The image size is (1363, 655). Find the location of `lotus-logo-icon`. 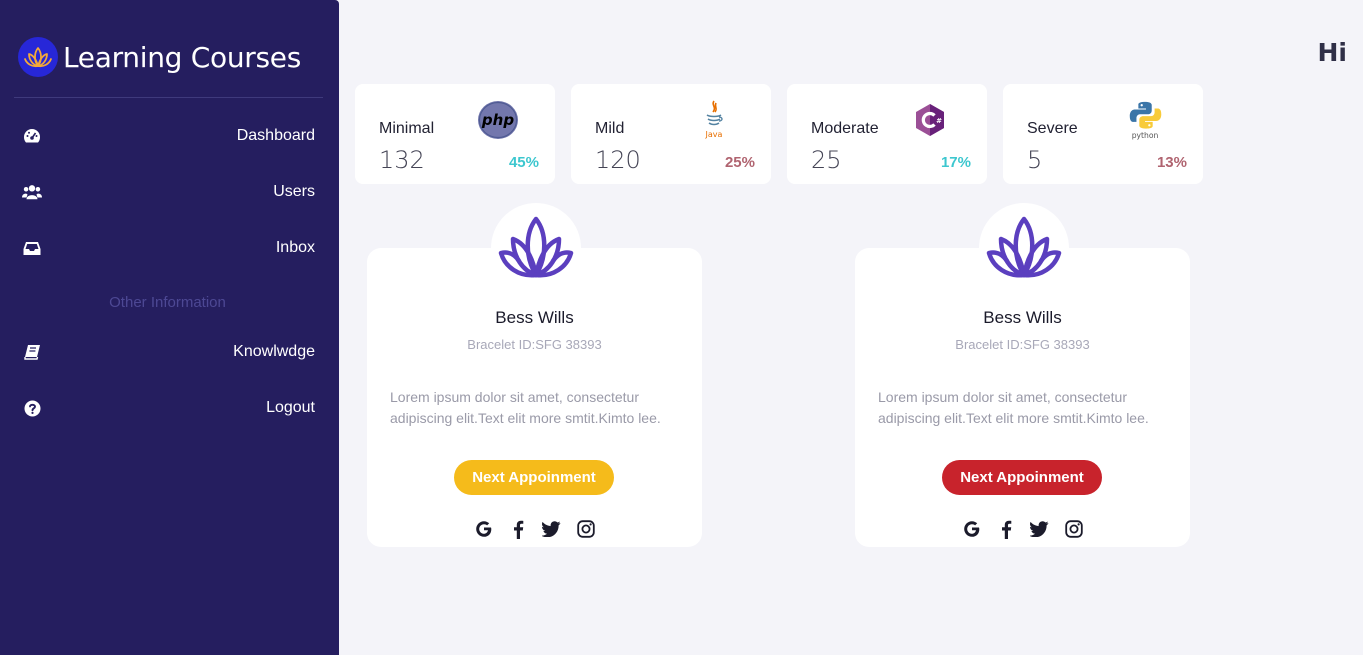

lotus-logo-icon is located at coordinates (38, 57).